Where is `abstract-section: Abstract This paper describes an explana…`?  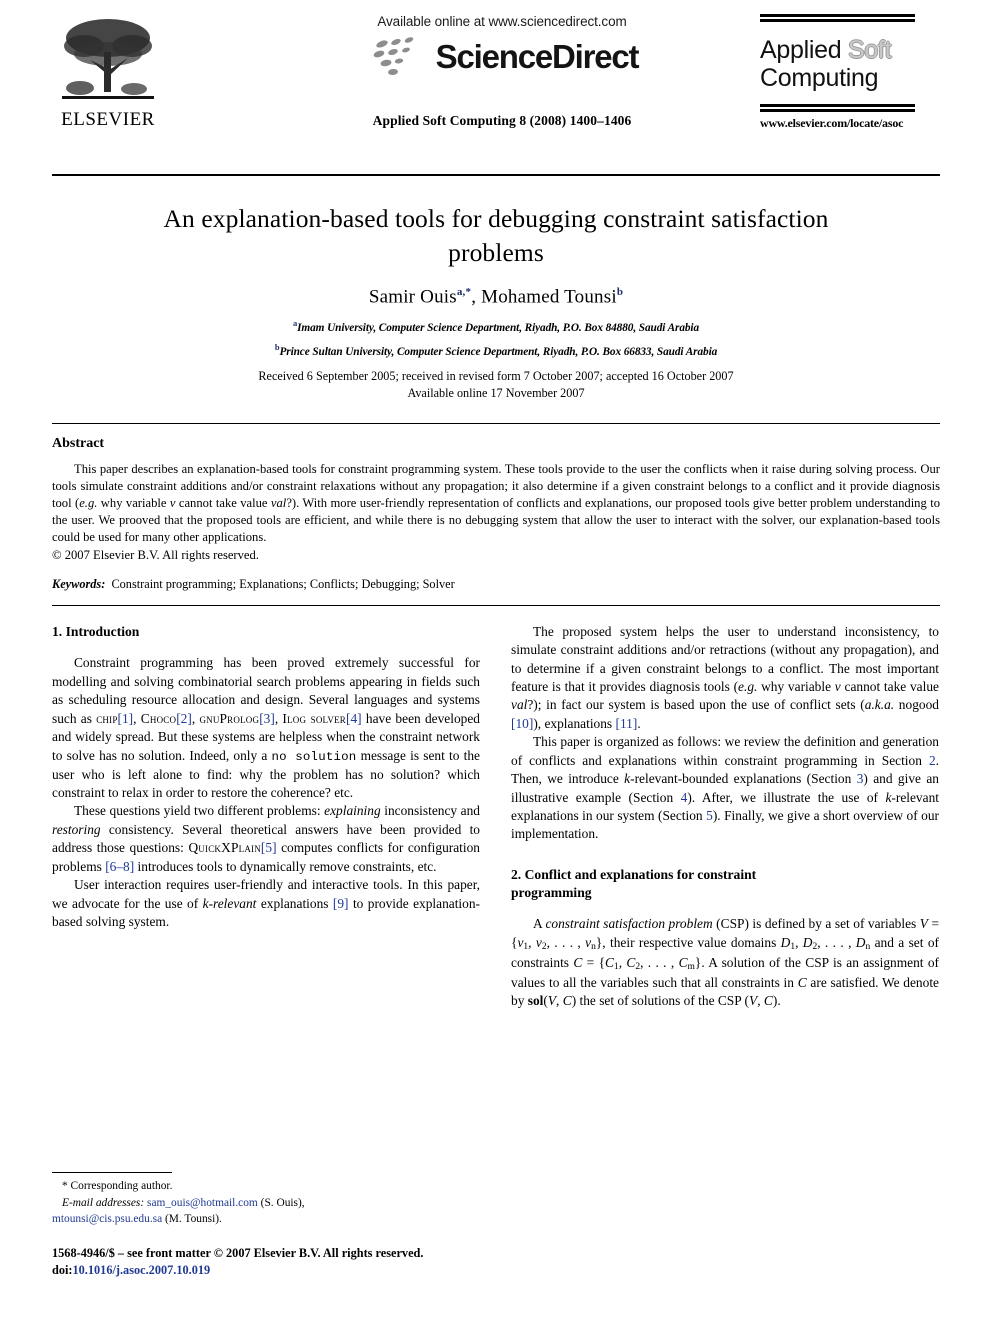
abstract-section: Abstract This paper describes an explana… is located at coordinates (496, 508).